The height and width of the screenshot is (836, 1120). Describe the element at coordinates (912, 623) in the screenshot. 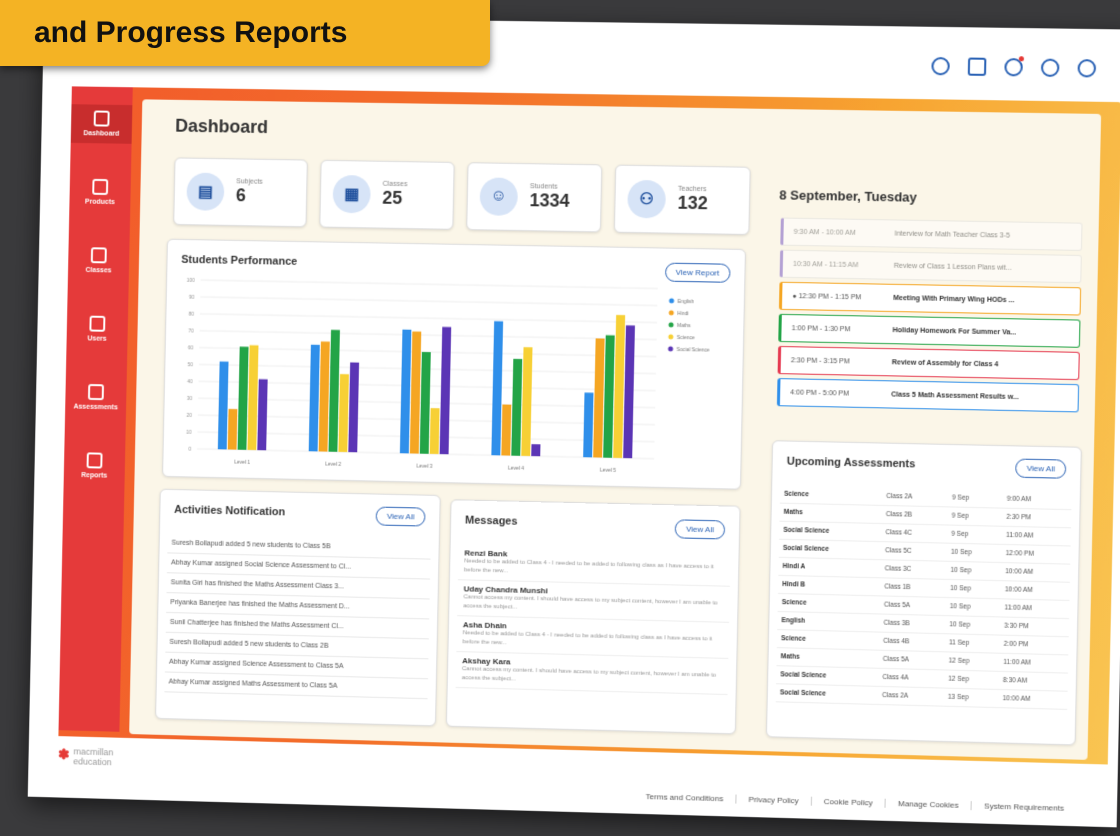

I see `table-cell: Class 3B` at that location.